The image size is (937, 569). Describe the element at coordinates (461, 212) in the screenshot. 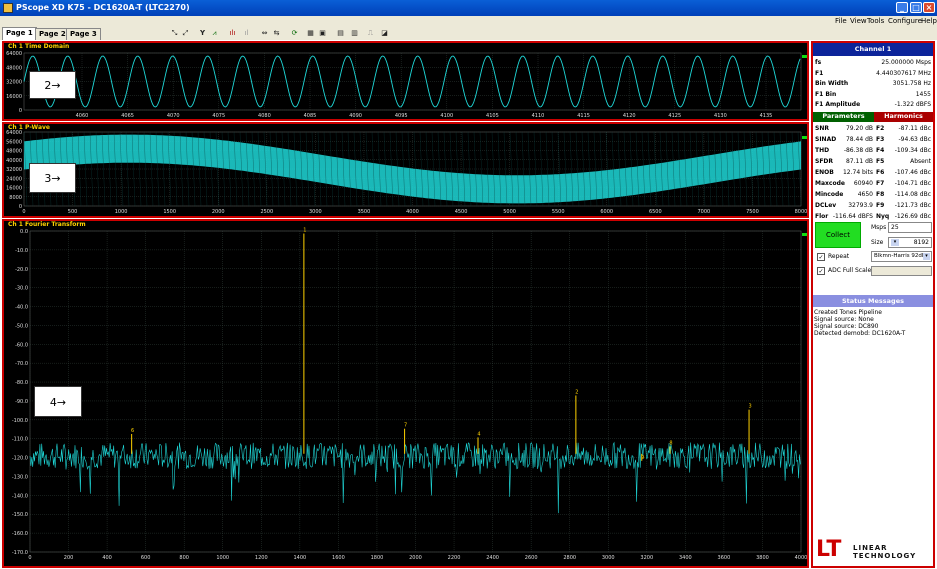

I see `x-tick-label: 4500` at that location.